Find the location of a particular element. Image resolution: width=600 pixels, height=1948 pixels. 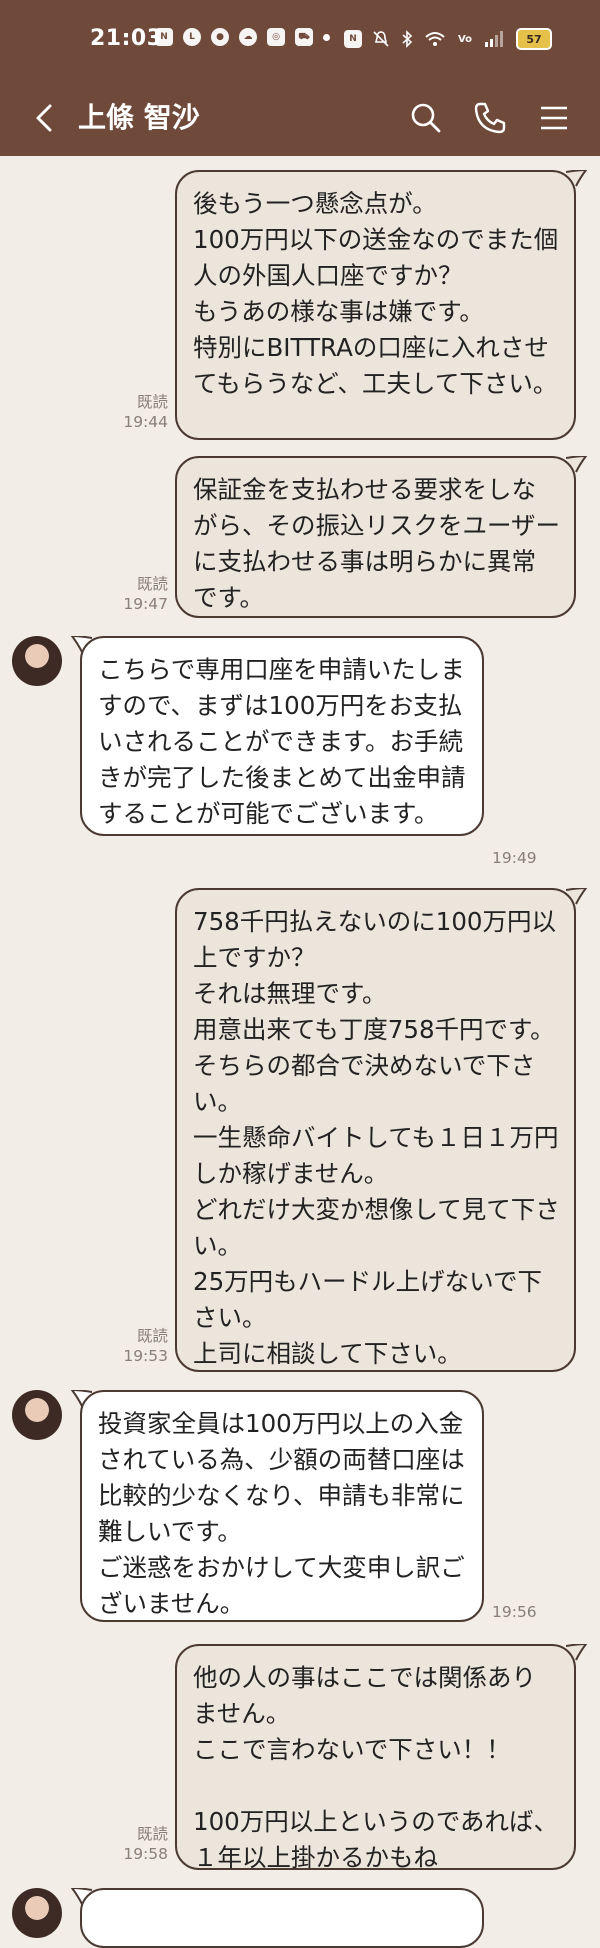

status-bar: 21:03 N L ● ☁ ◎ ⛟ N Vo 57 is located at coordinates (300, 40).